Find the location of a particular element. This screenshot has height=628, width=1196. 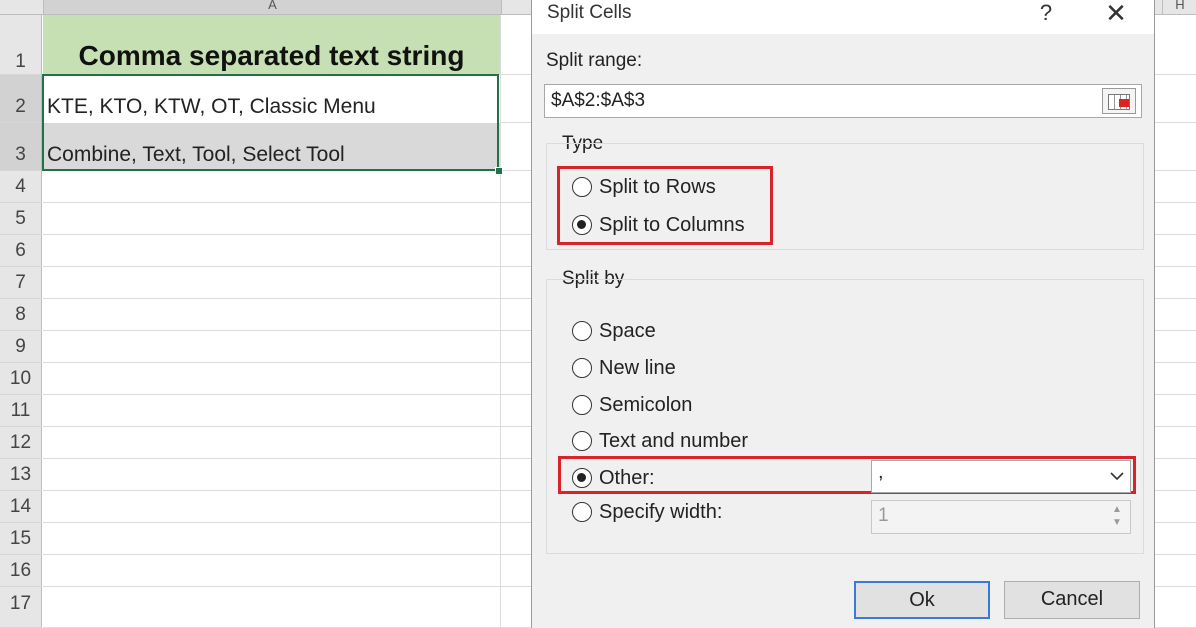

range-select-icon is located at coordinates (1119, 101).